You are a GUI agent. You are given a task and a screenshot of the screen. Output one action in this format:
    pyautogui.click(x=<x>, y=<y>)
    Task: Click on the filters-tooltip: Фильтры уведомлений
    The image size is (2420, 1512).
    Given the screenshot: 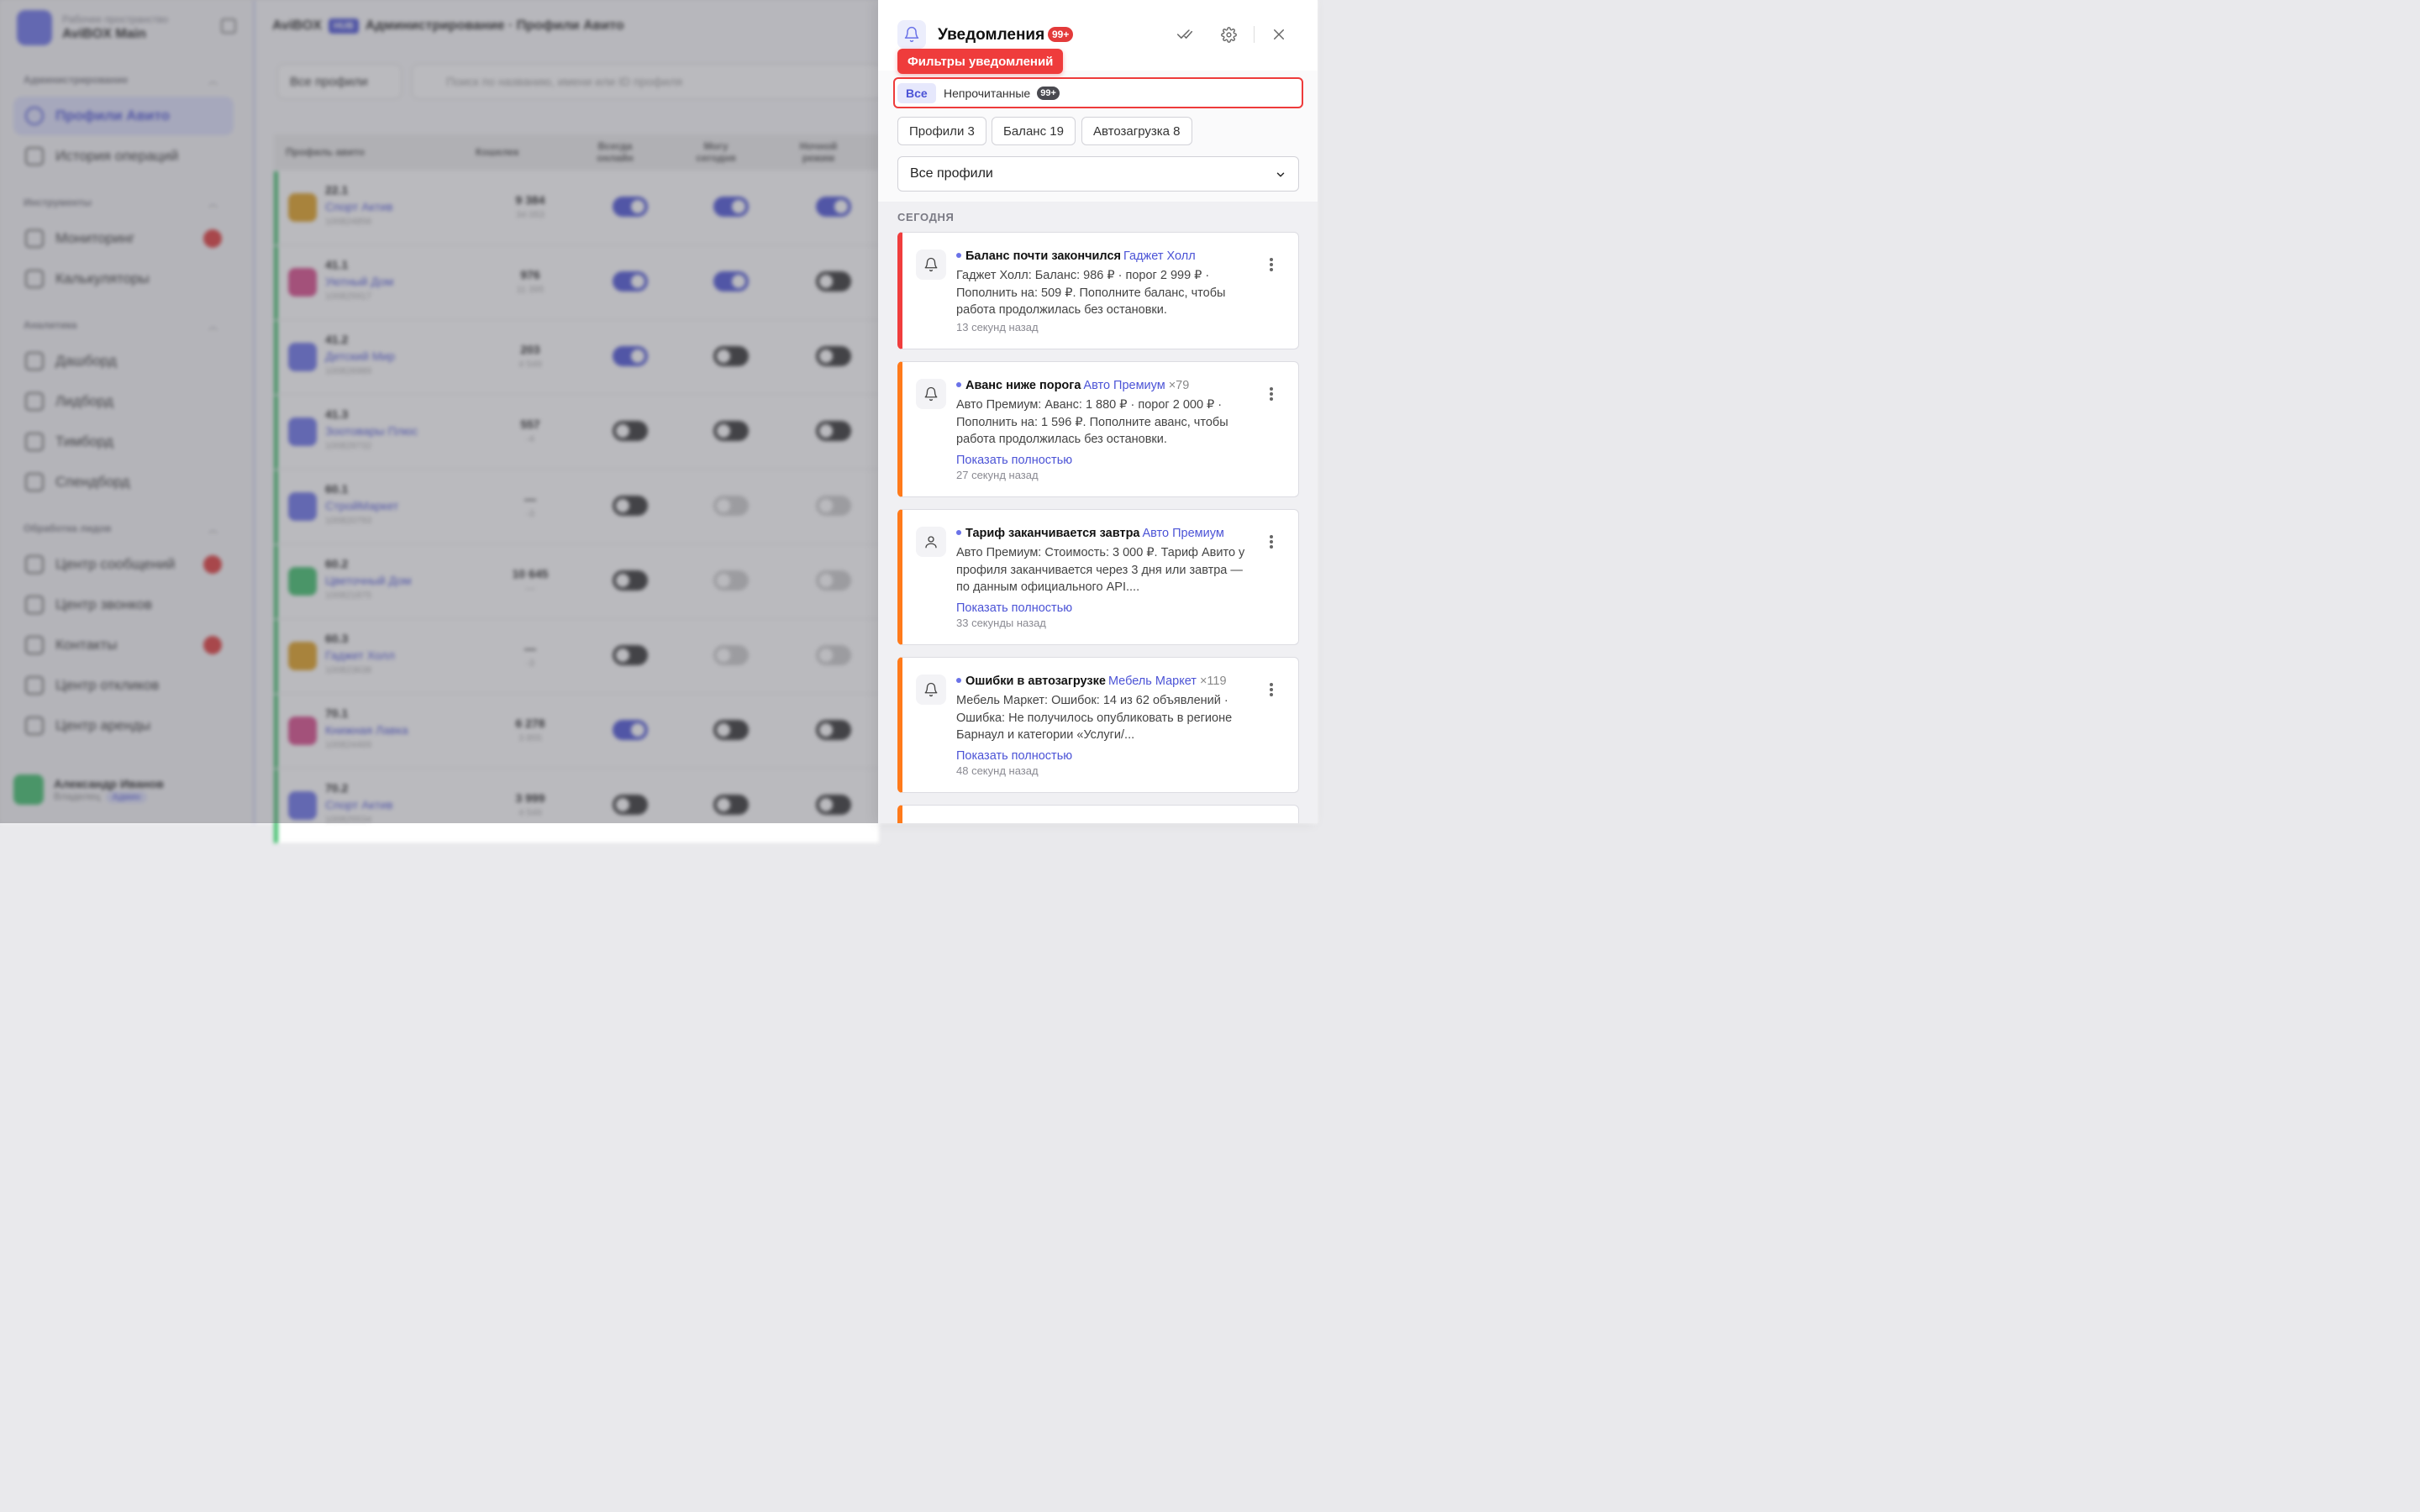 What is the action you would take?
    pyautogui.click(x=981, y=61)
    